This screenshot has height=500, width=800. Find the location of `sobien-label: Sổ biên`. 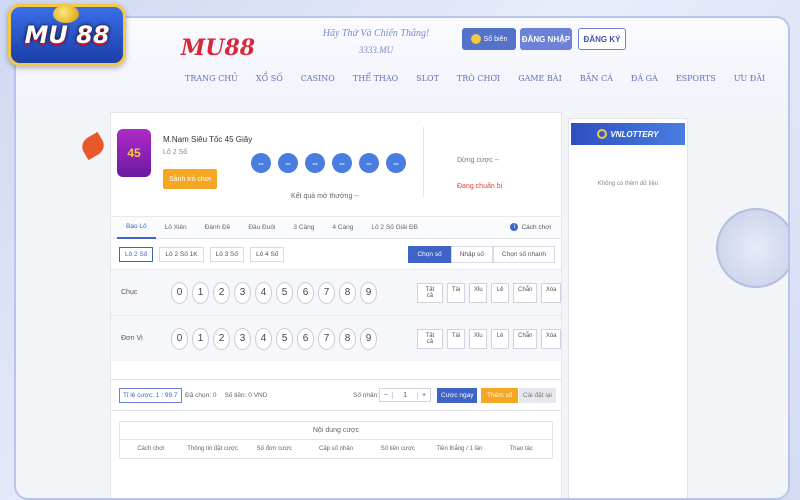

sobien-label: Sổ biên is located at coordinates (495, 39).